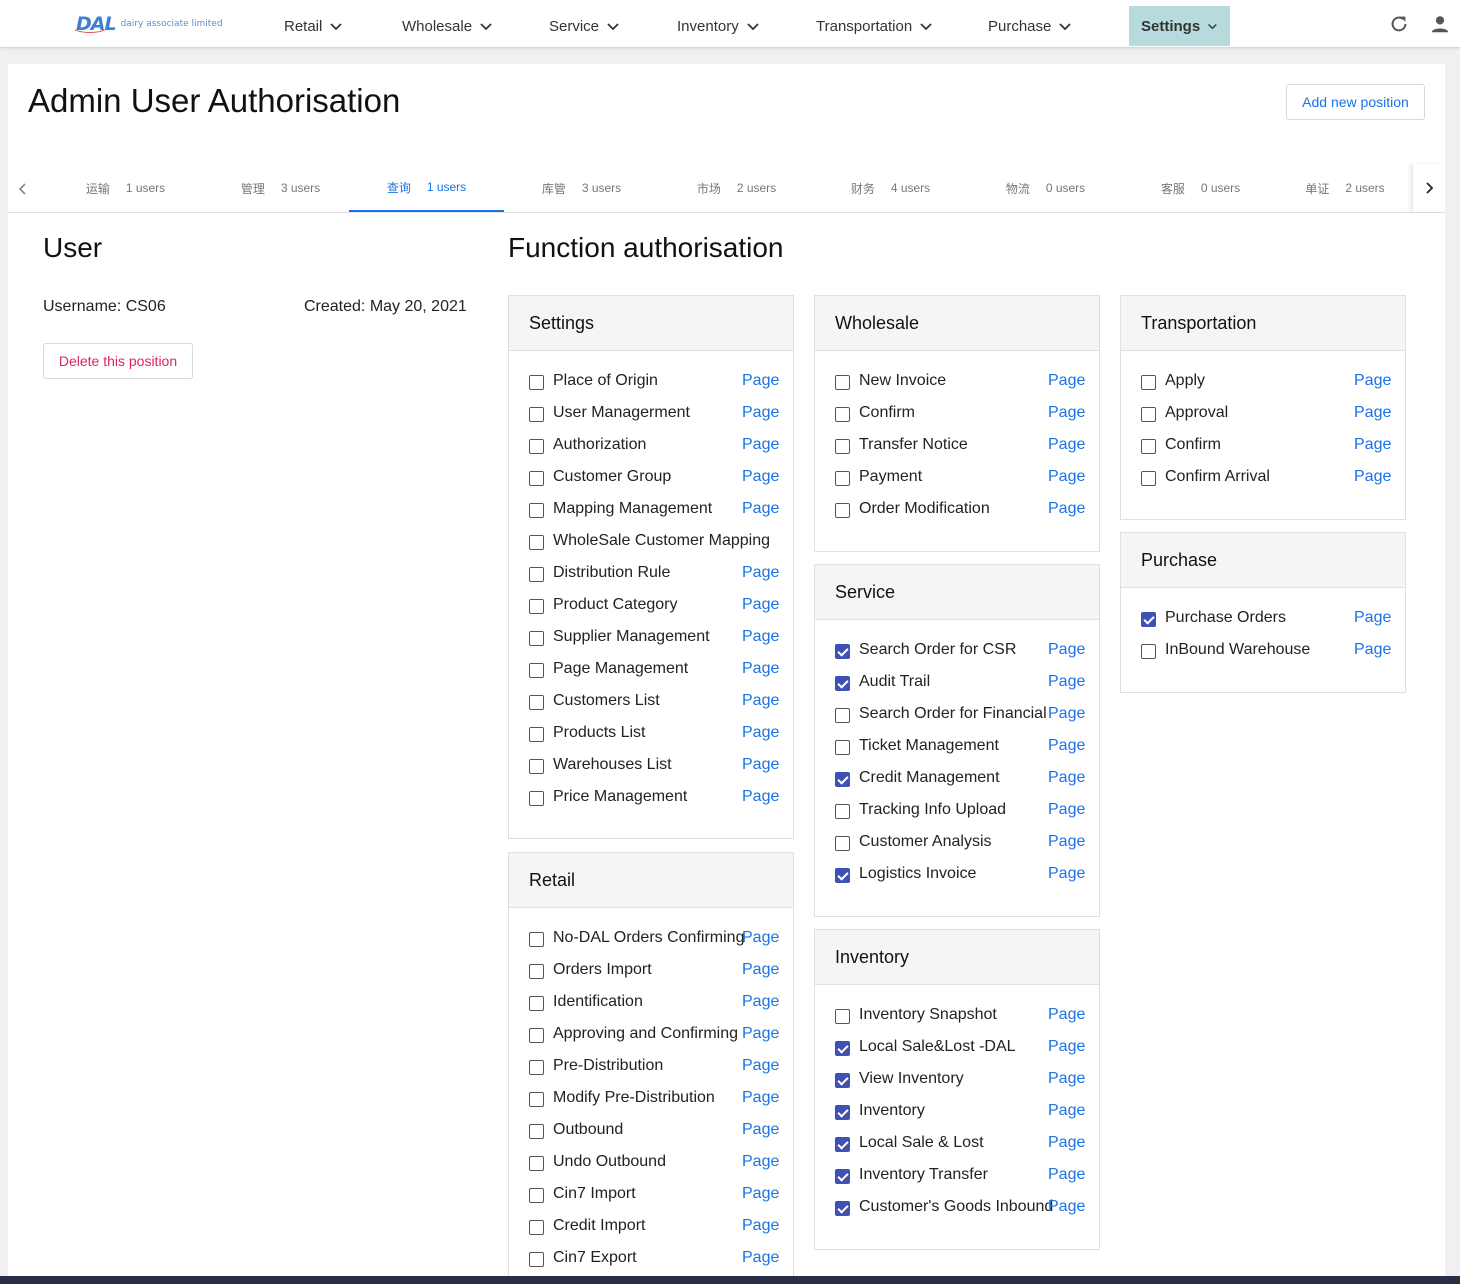 The width and height of the screenshot is (1460, 1284). I want to click on permission-label: Customers List, so click(606, 701).